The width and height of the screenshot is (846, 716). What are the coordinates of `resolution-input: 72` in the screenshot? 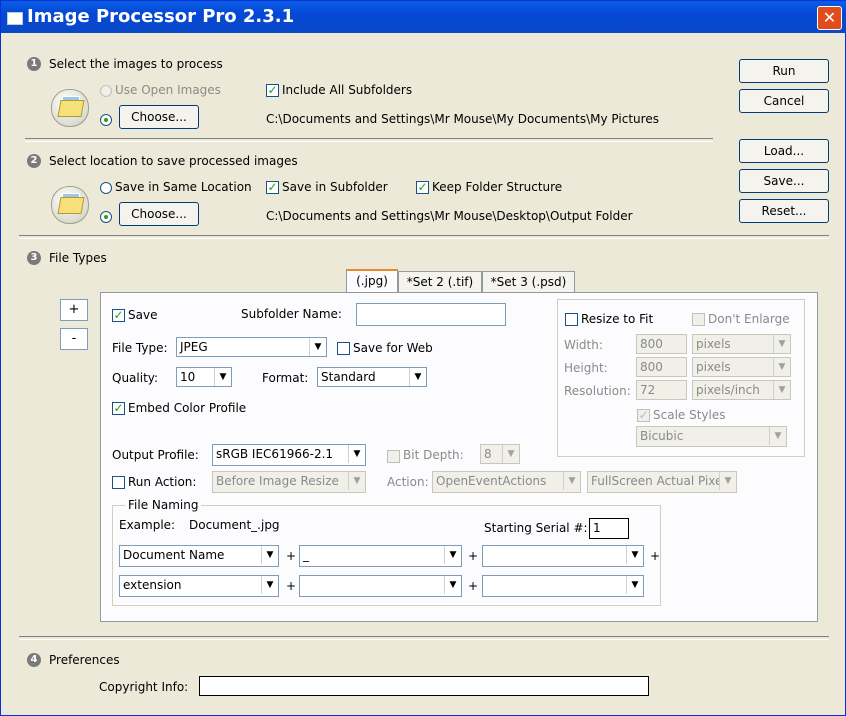 It's located at (661, 390).